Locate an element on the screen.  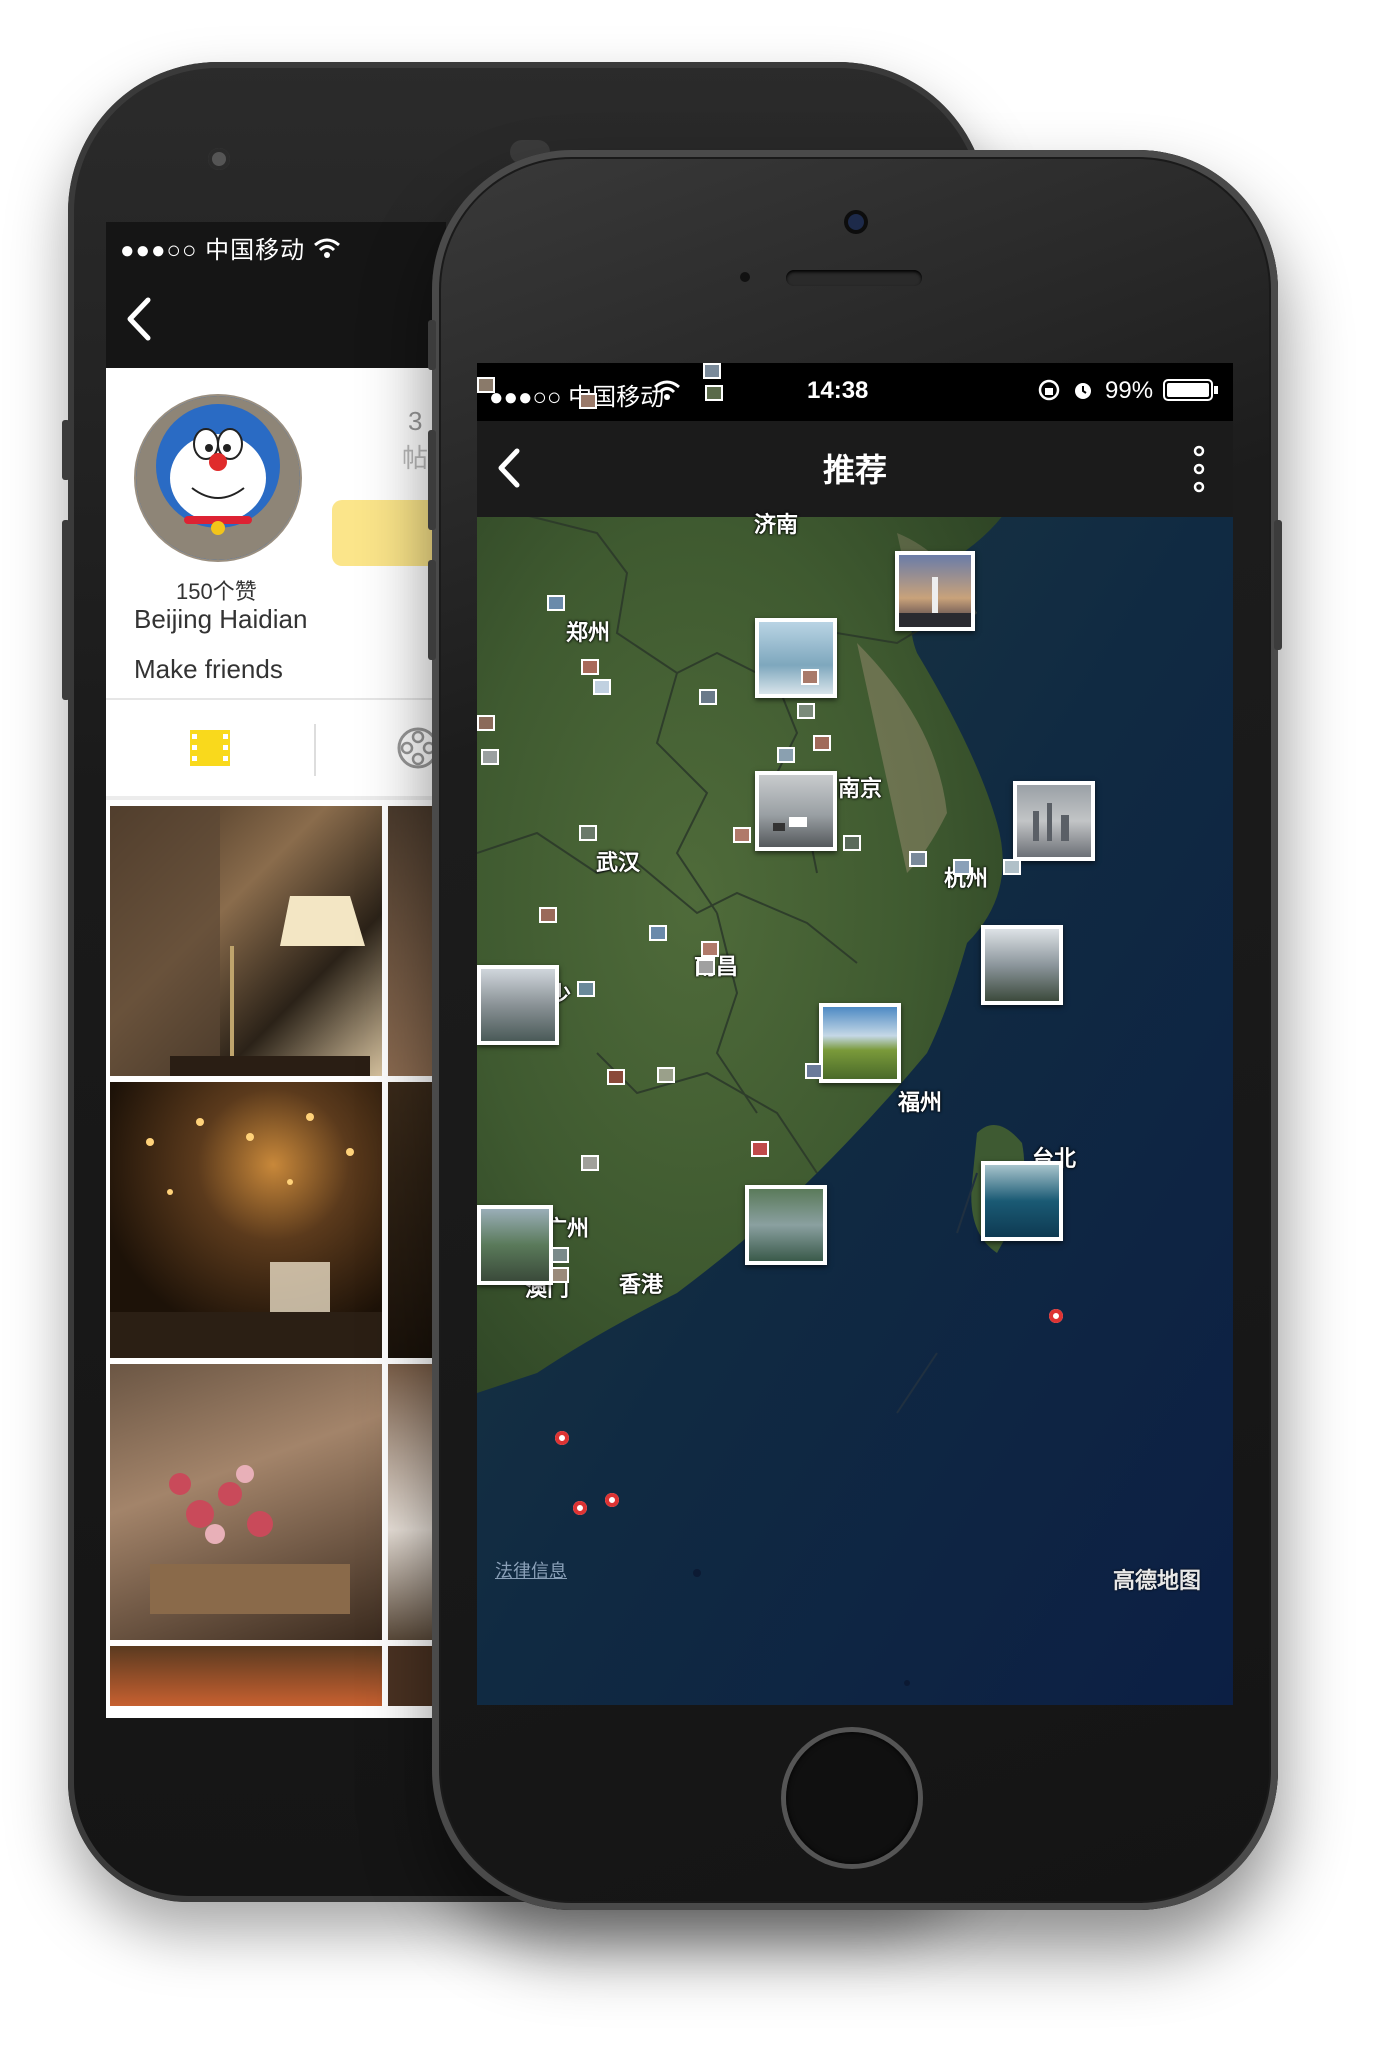
front-phone-volume-down is located at coordinates (432, 610).